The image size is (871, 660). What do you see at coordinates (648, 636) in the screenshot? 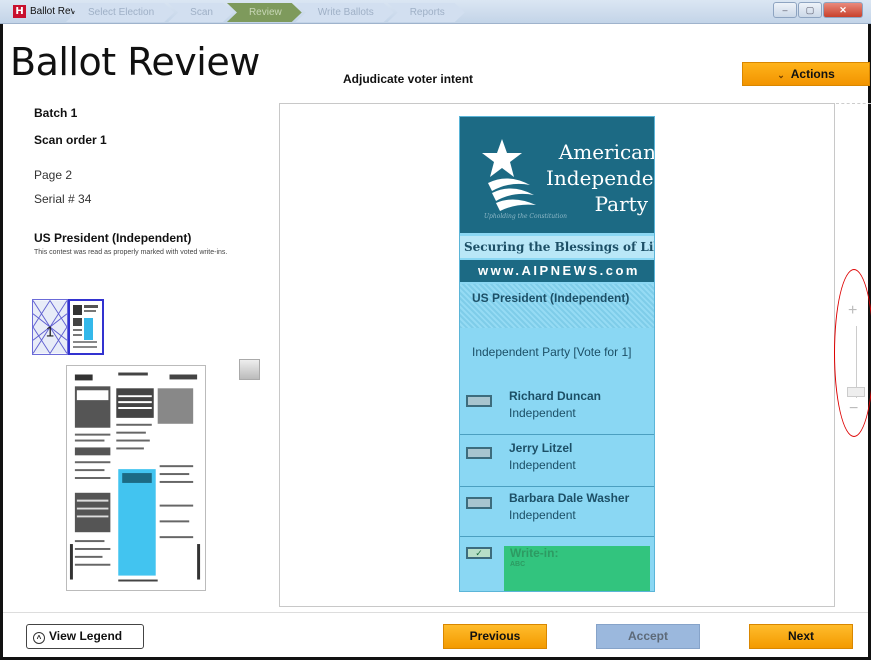
I see `accept-button: Accept` at bounding box center [648, 636].